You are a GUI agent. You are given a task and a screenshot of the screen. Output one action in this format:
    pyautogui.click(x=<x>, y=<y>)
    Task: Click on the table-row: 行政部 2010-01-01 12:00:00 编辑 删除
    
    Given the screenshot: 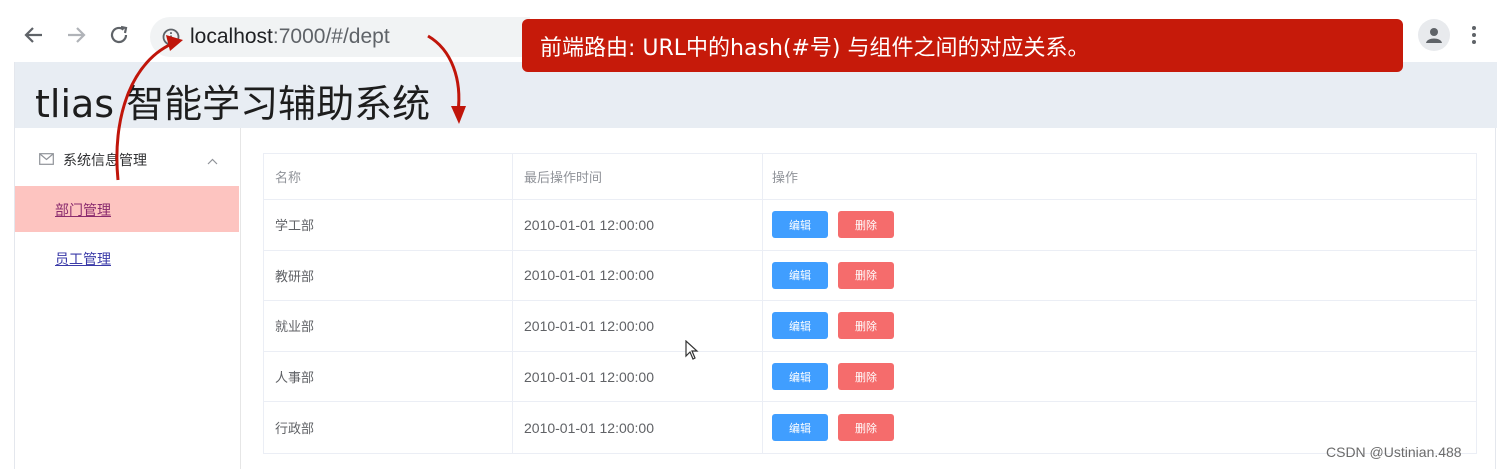 What is the action you would take?
    pyautogui.click(x=870, y=427)
    